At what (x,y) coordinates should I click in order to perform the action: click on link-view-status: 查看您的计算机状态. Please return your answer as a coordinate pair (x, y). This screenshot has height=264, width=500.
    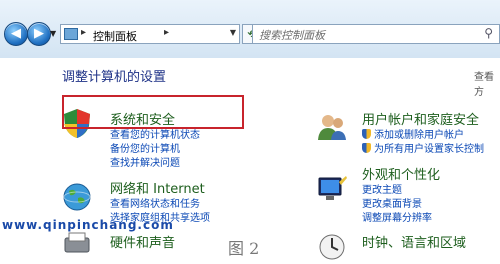
    Looking at the image, I should click on (155, 133).